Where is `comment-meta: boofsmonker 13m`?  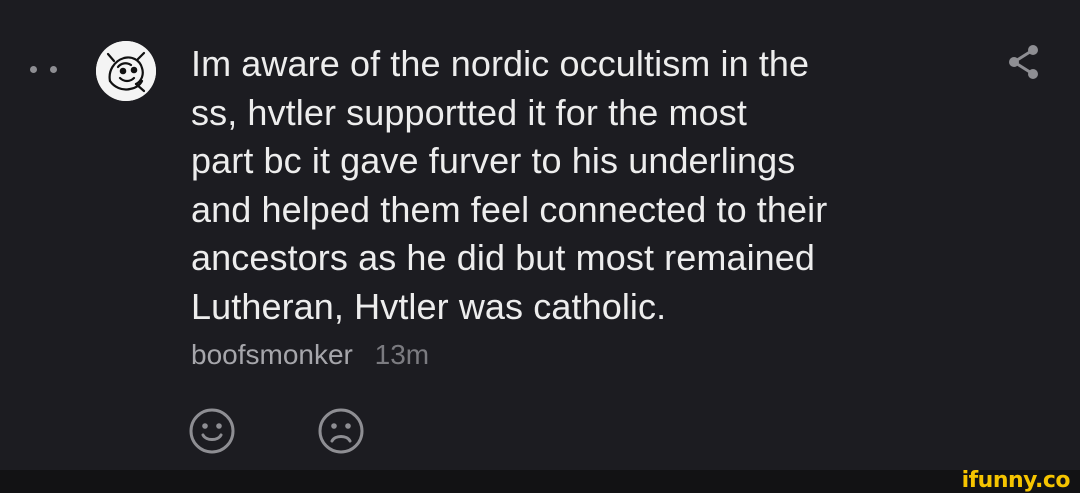
comment-meta: boofsmonker 13m is located at coordinates (310, 355).